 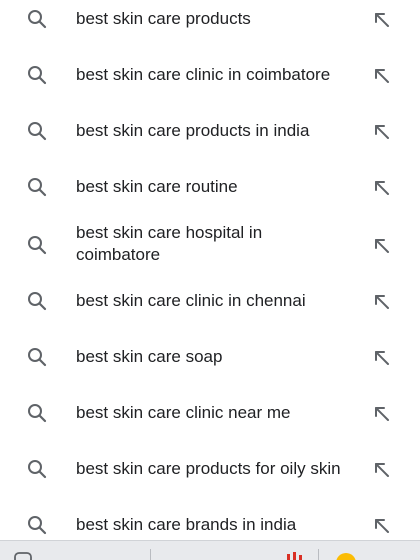 I want to click on suggestion-text: best skin care routine, so click(x=157, y=186).